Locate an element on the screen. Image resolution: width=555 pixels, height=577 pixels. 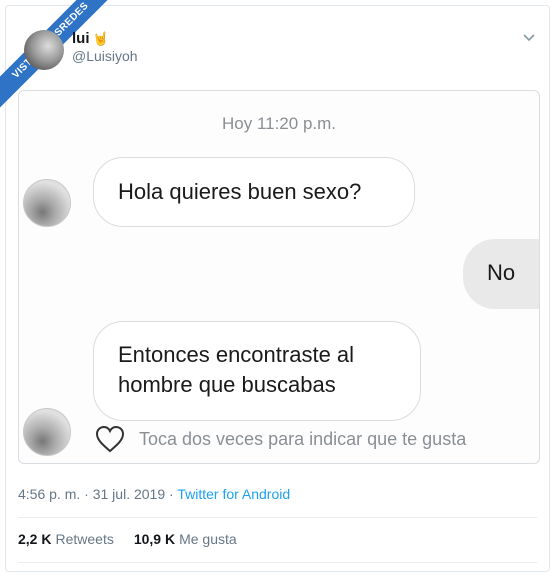
message-bubble-outgoing: No is located at coordinates (501, 274).